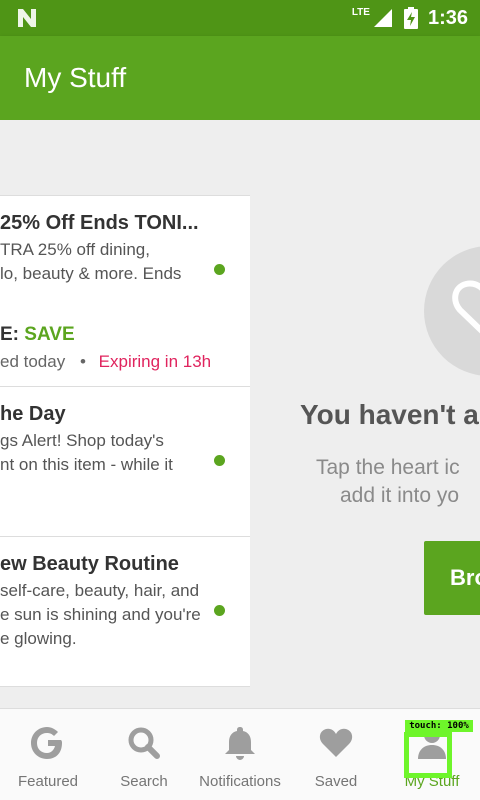  Describe the element at coordinates (75, 77) in the screenshot. I see `page-title: My Stuff` at that location.